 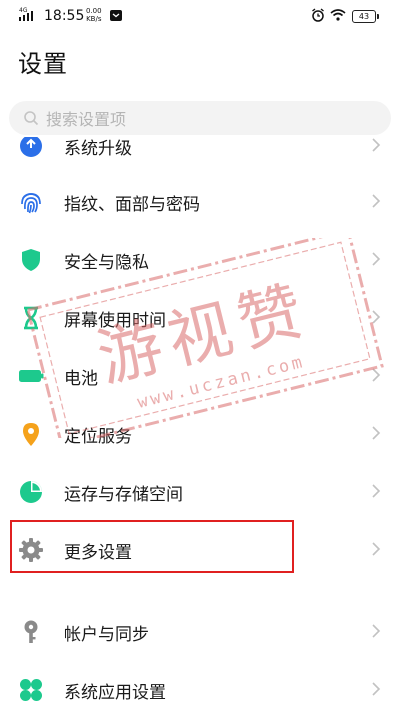 I want to click on fingerprint-icon, so click(x=31, y=202).